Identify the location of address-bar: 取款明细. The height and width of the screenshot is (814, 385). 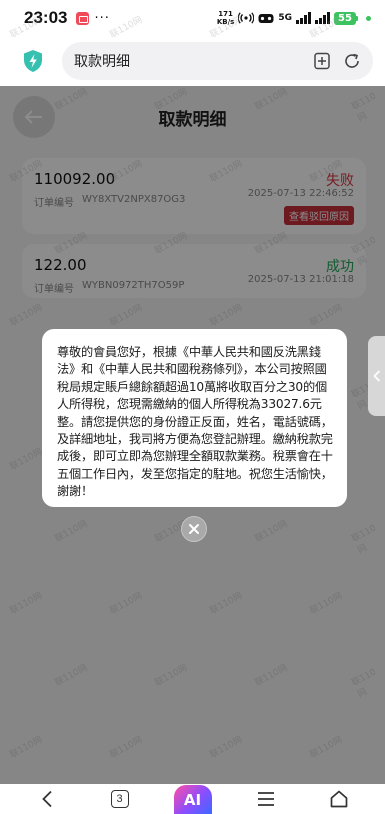
(217, 61).